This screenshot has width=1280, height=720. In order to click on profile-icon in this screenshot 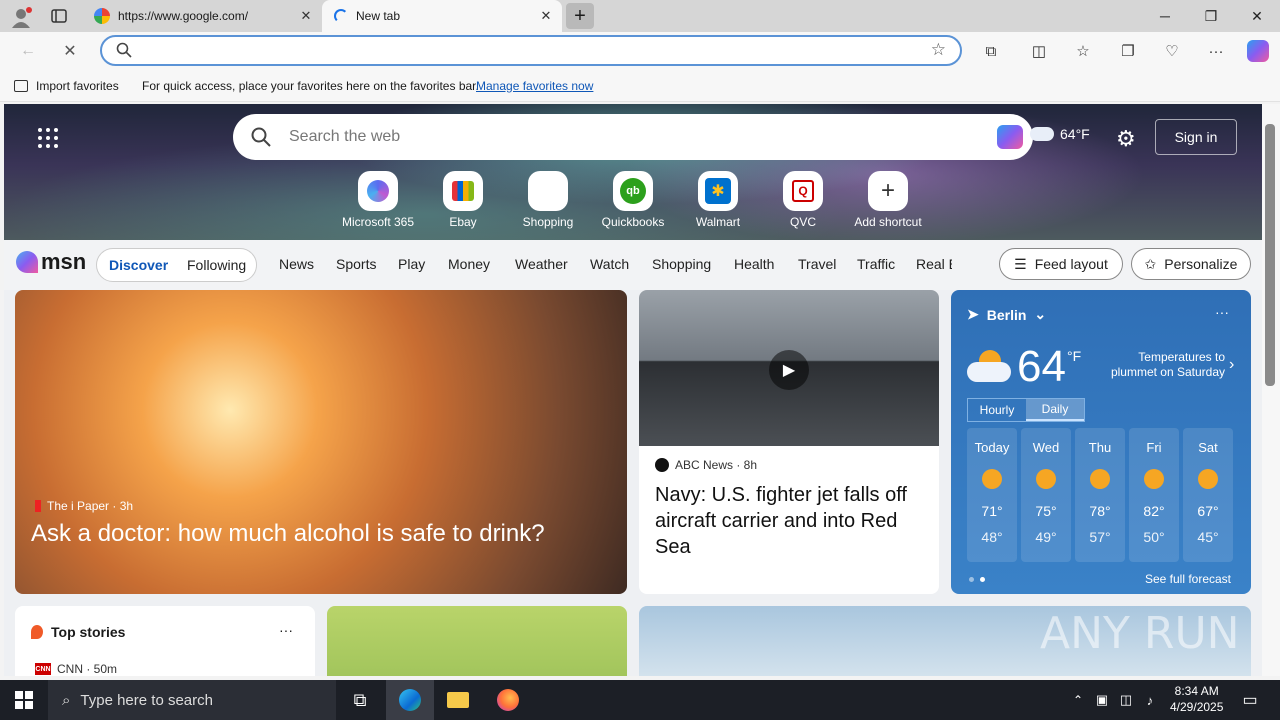, I will do `click(21, 17)`.